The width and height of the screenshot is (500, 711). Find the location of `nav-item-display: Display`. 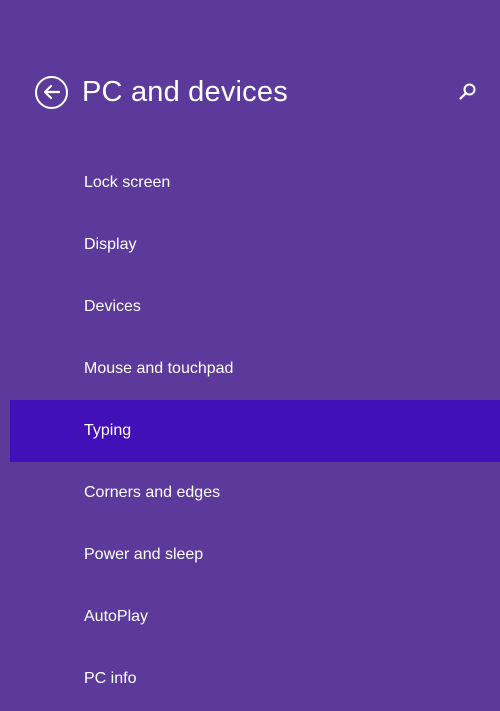

nav-item-display: Display is located at coordinates (255, 245).